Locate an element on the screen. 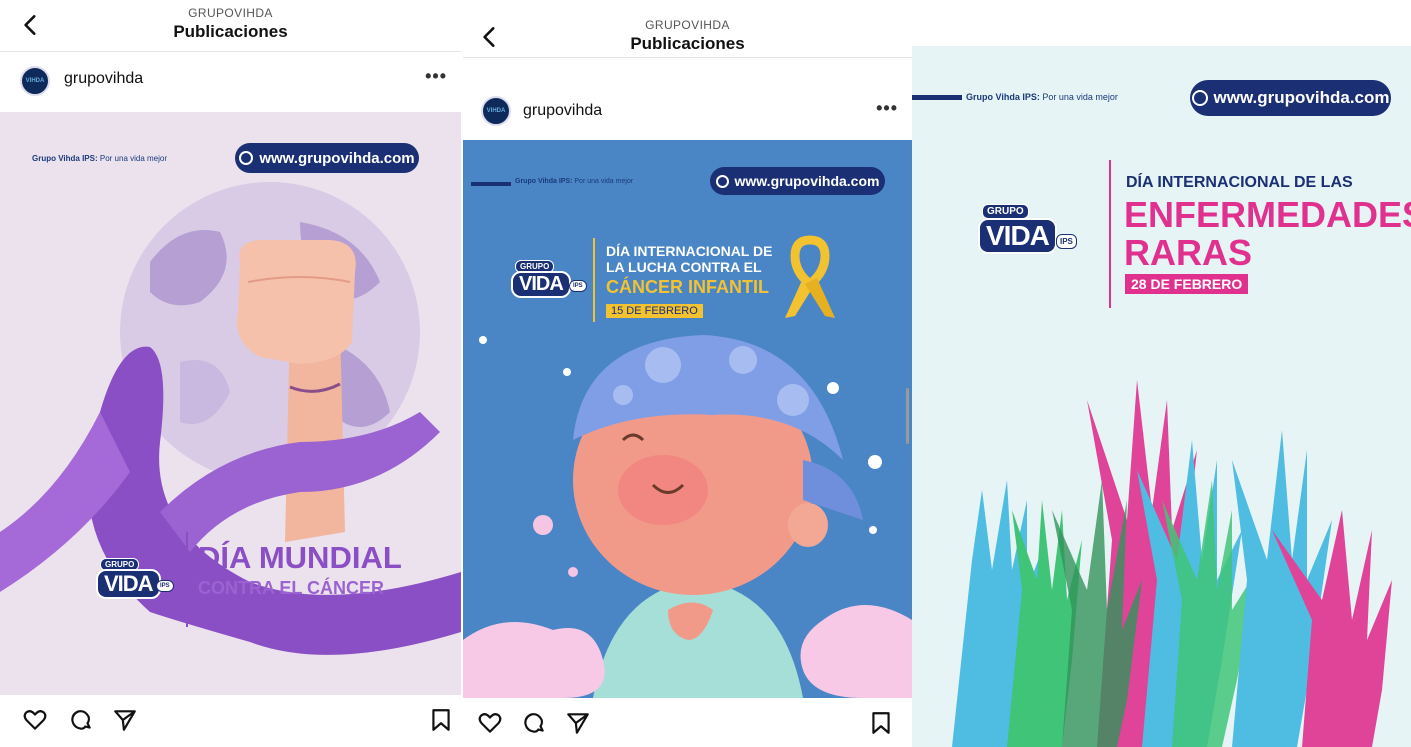  headline-date: 15 DE FEBRERO is located at coordinates (654, 311).